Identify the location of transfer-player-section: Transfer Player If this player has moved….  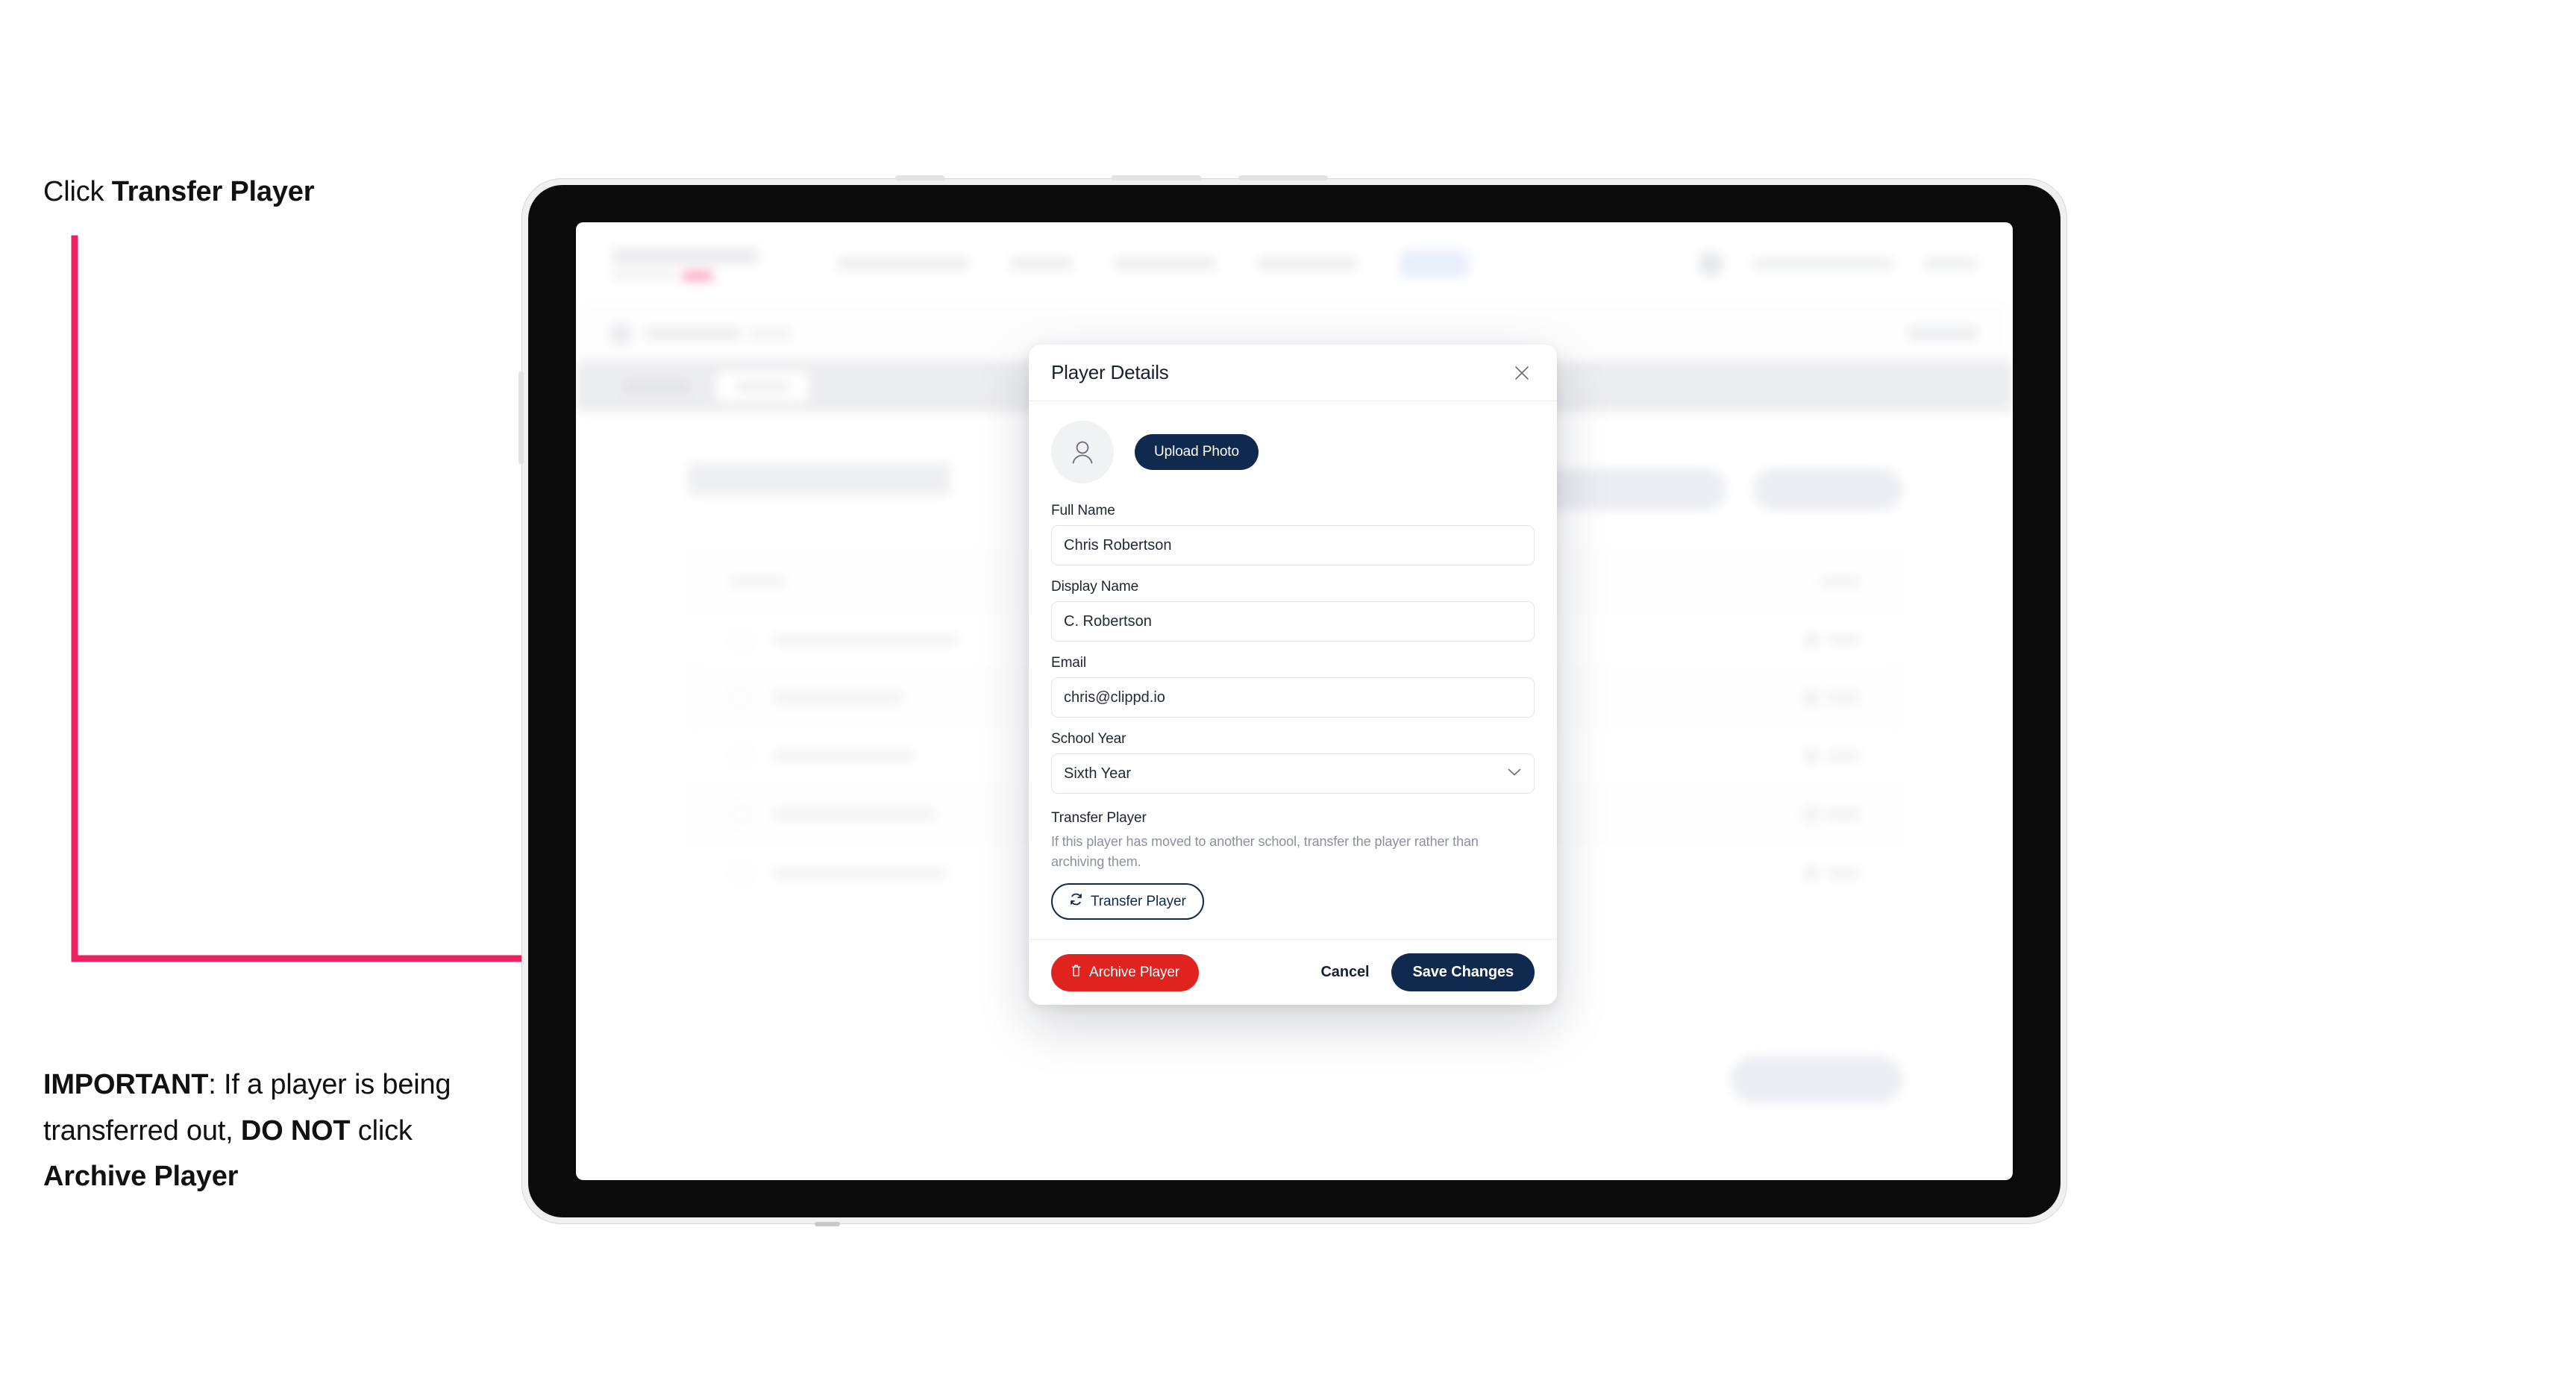
(1293, 866).